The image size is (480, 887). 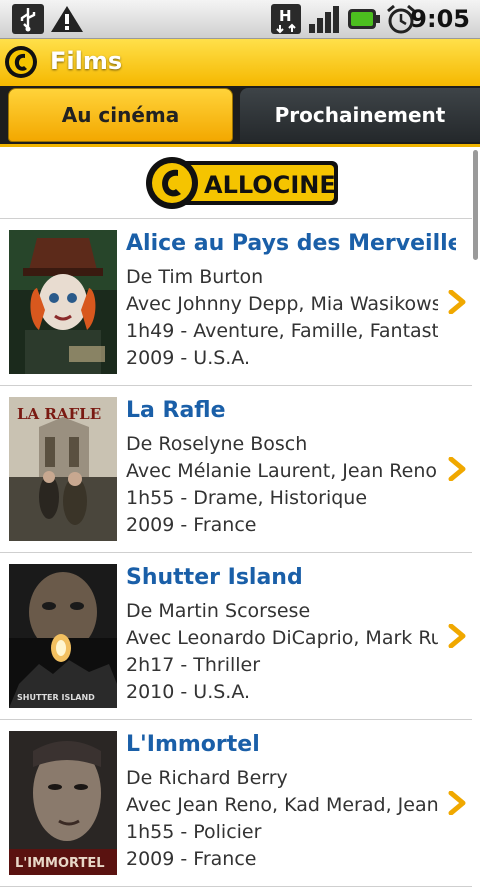 I want to click on usb-icon, so click(x=28, y=19).